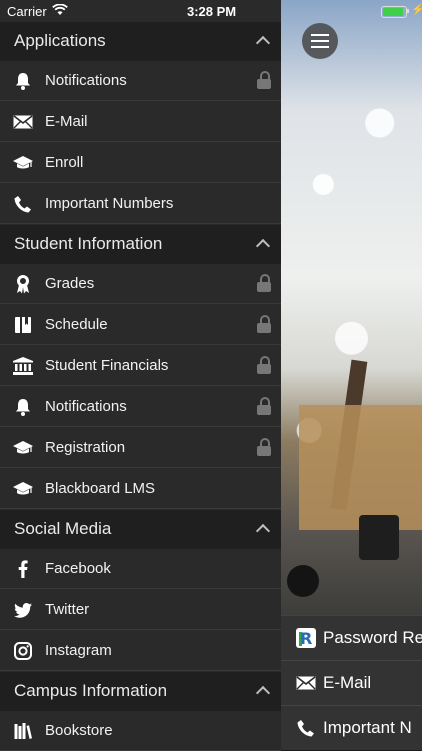 The height and width of the screenshot is (751, 422). I want to click on brick-building, so click(360, 467).